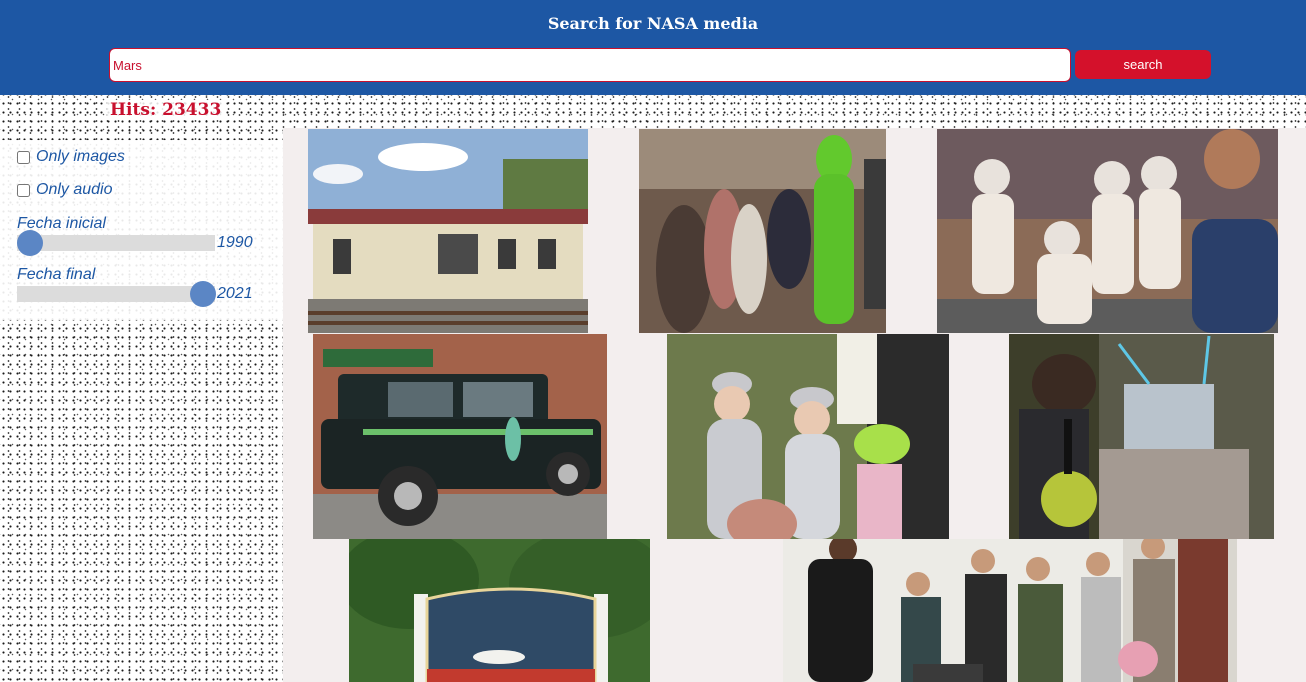  What do you see at coordinates (30, 243) in the screenshot?
I see `start-date-slider-thumb` at bounding box center [30, 243].